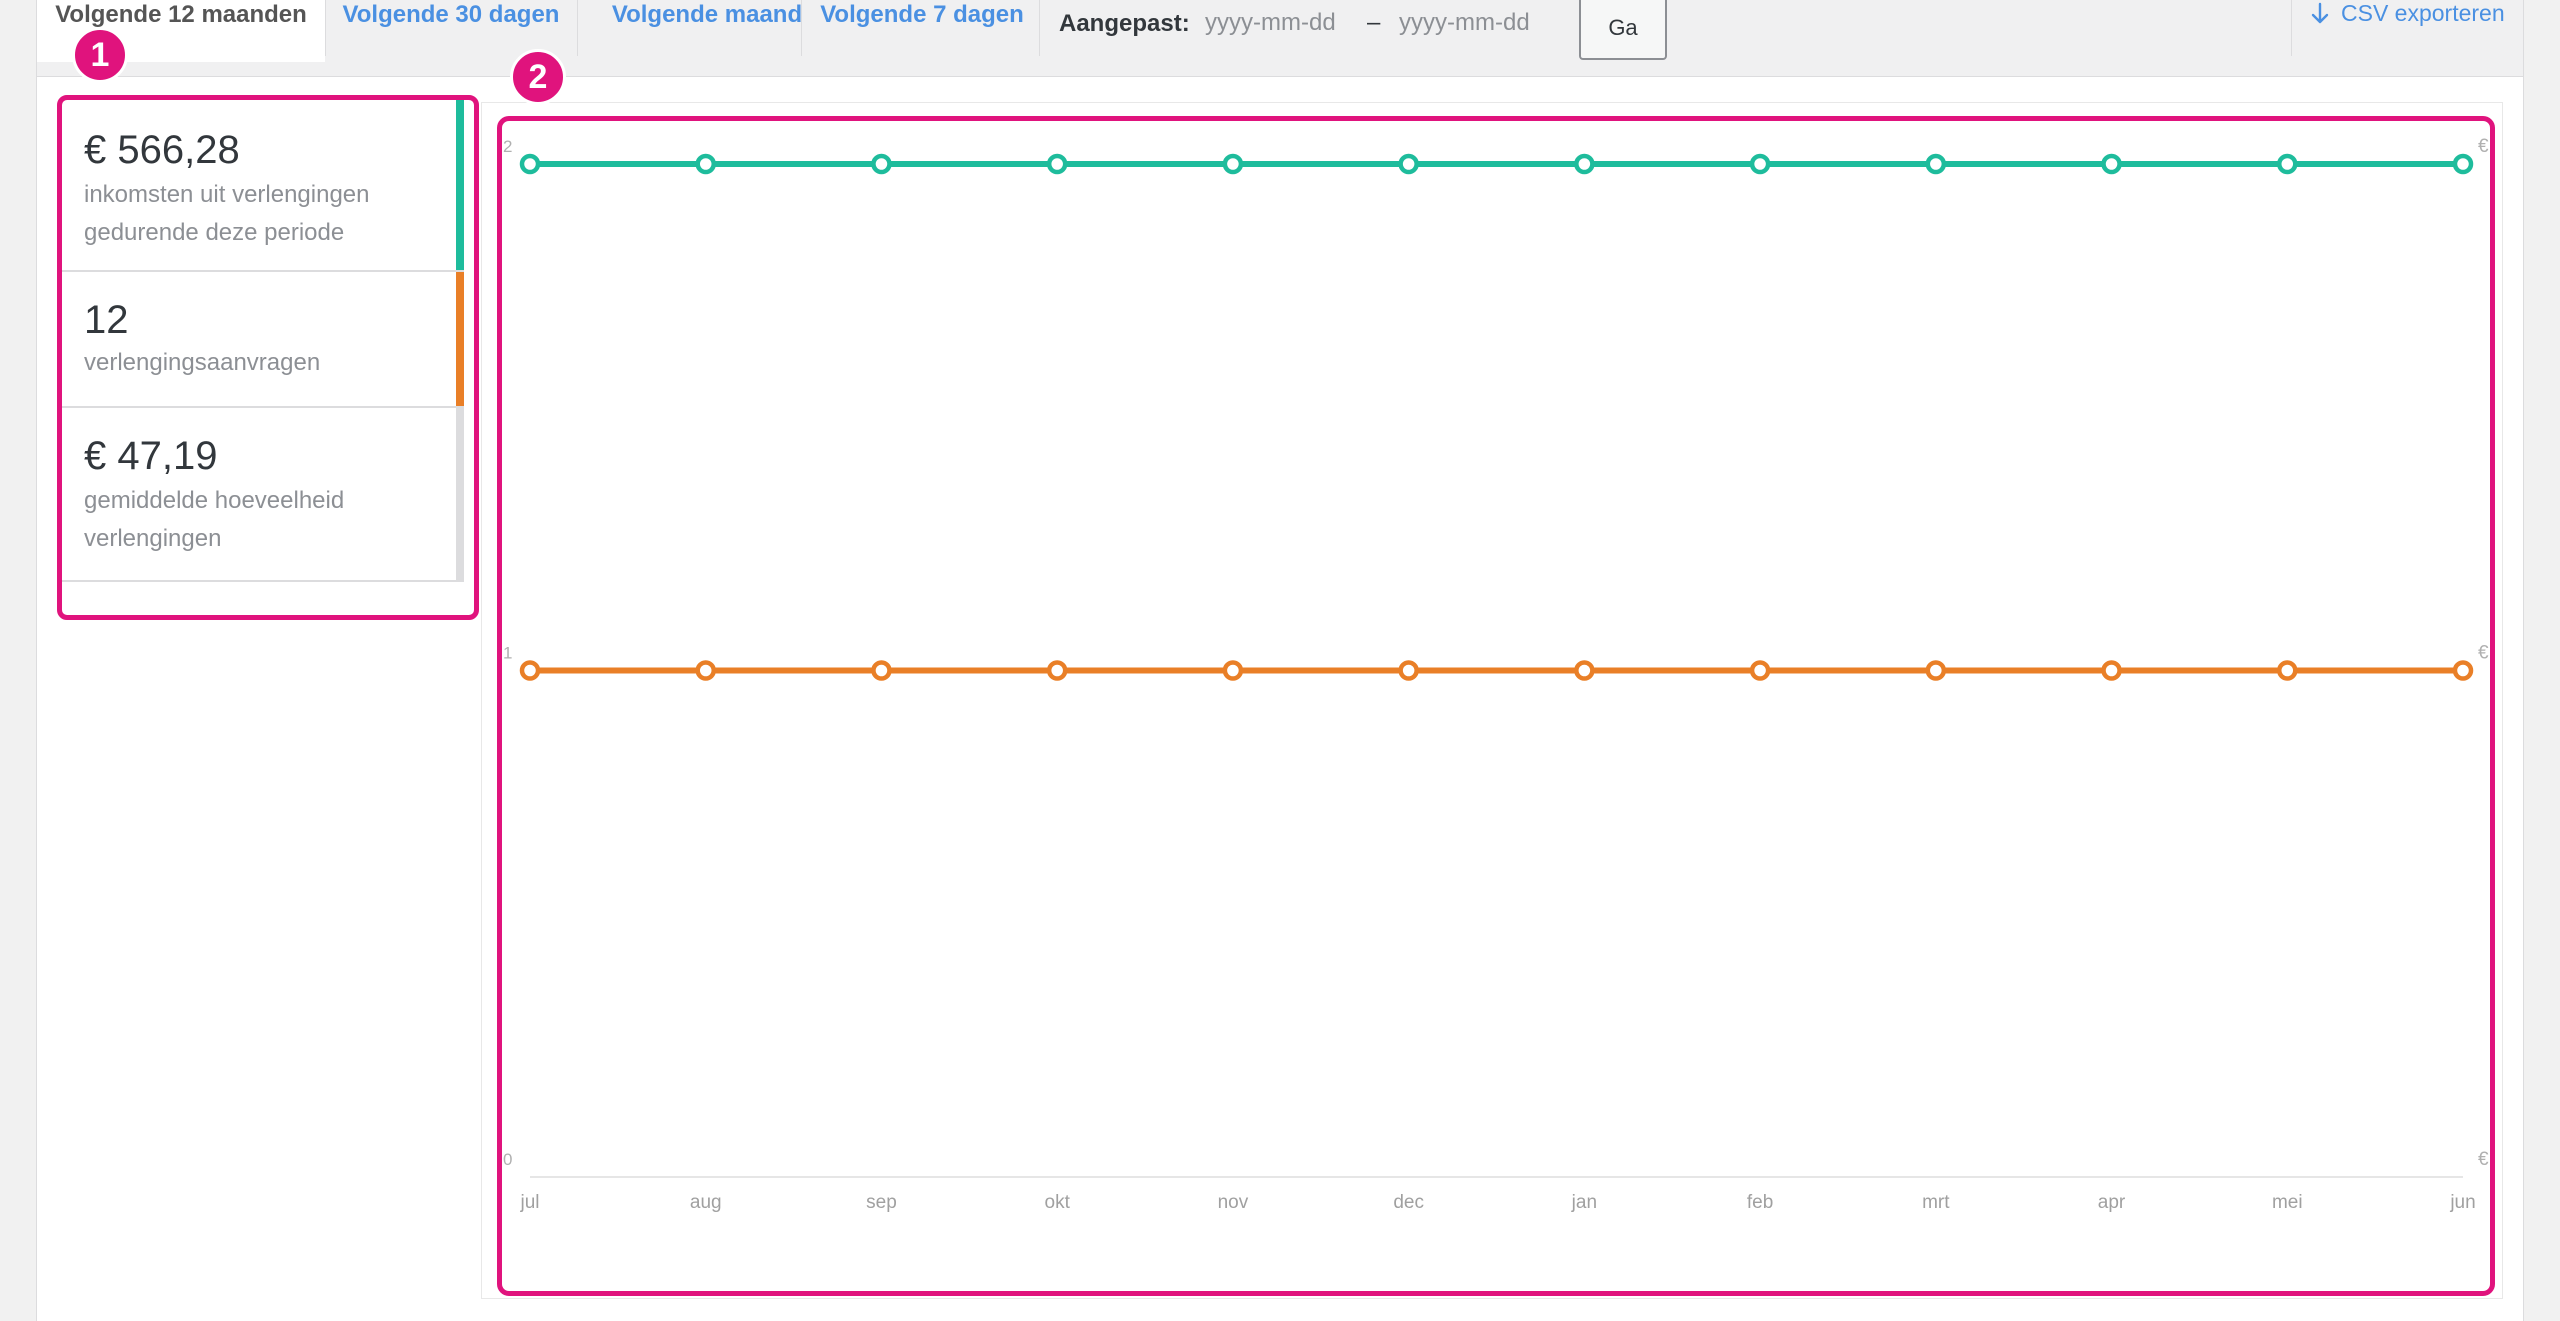 Image resolution: width=2560 pixels, height=1321 pixels. What do you see at coordinates (1039, 28) in the screenshot?
I see `tab-divider` at bounding box center [1039, 28].